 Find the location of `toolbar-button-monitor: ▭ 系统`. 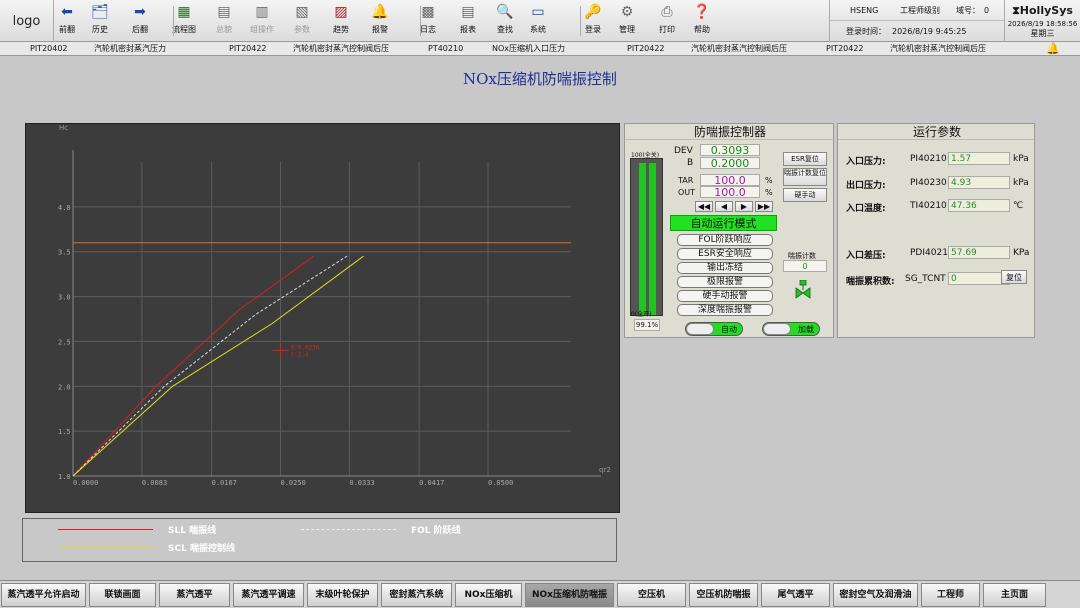

toolbar-button-monitor: ▭ 系统 is located at coordinates (538, 21).